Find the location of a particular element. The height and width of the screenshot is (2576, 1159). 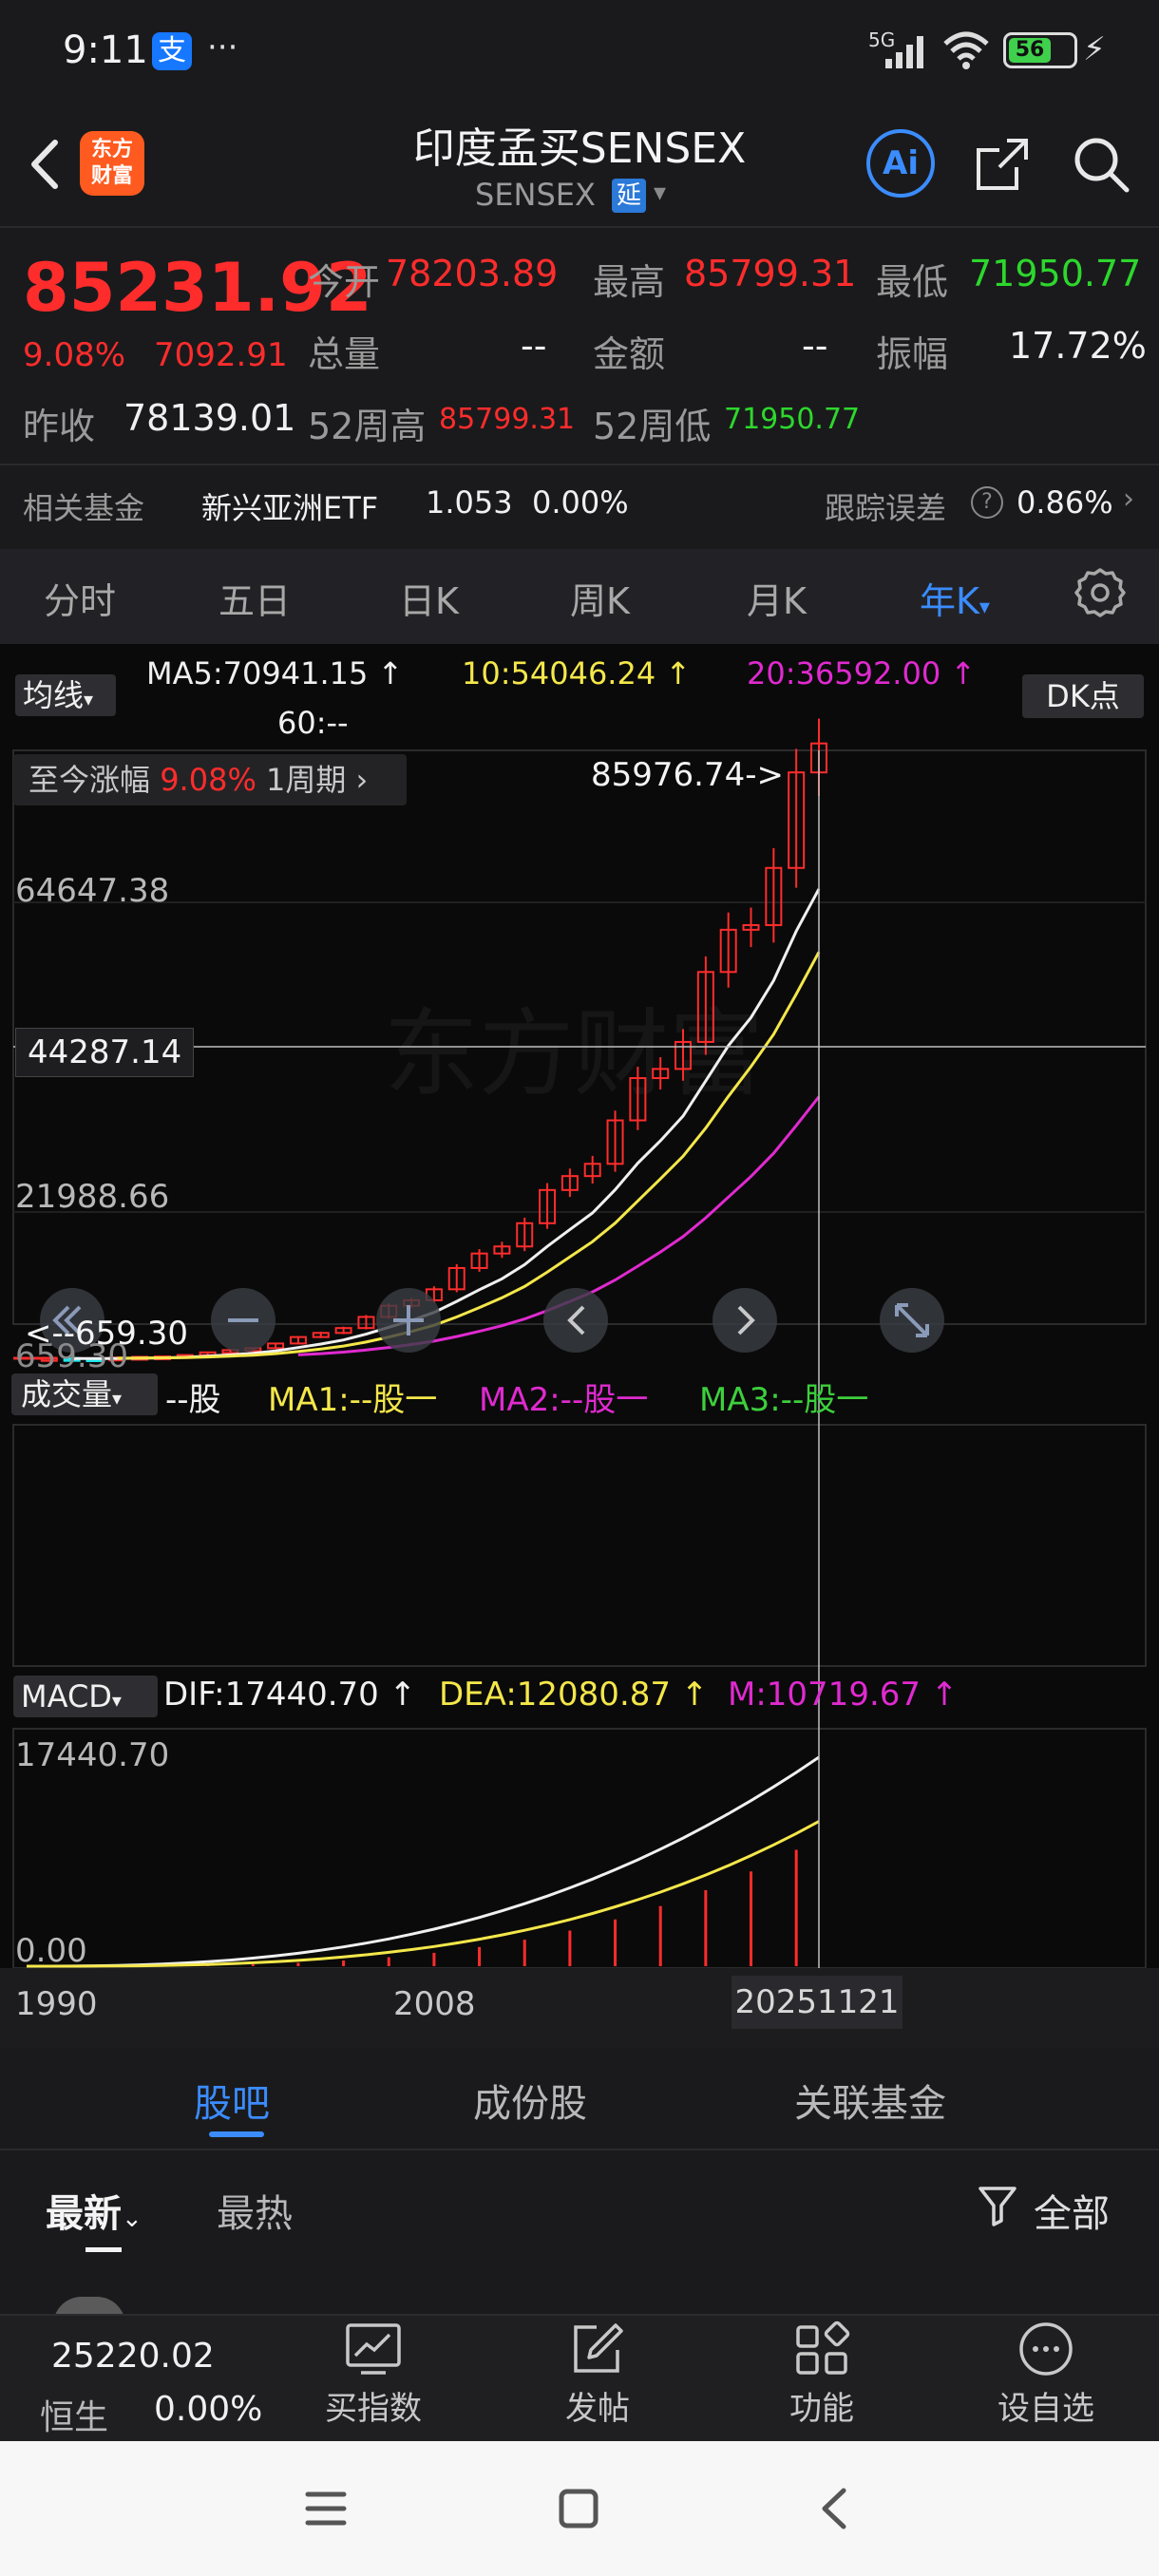

filter-all: 全部 is located at coordinates (1072, 2210).